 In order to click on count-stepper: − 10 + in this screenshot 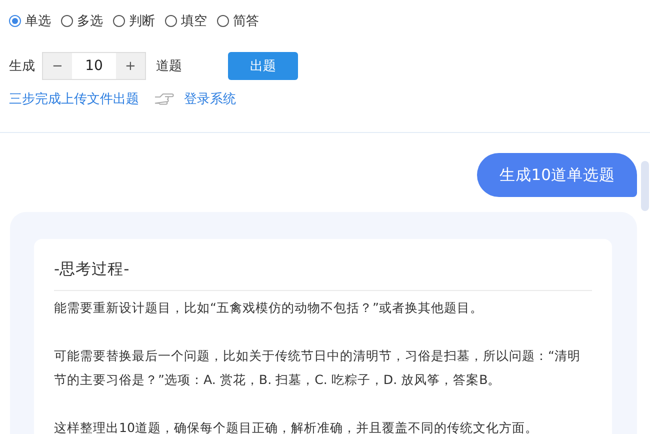, I will do `click(94, 66)`.